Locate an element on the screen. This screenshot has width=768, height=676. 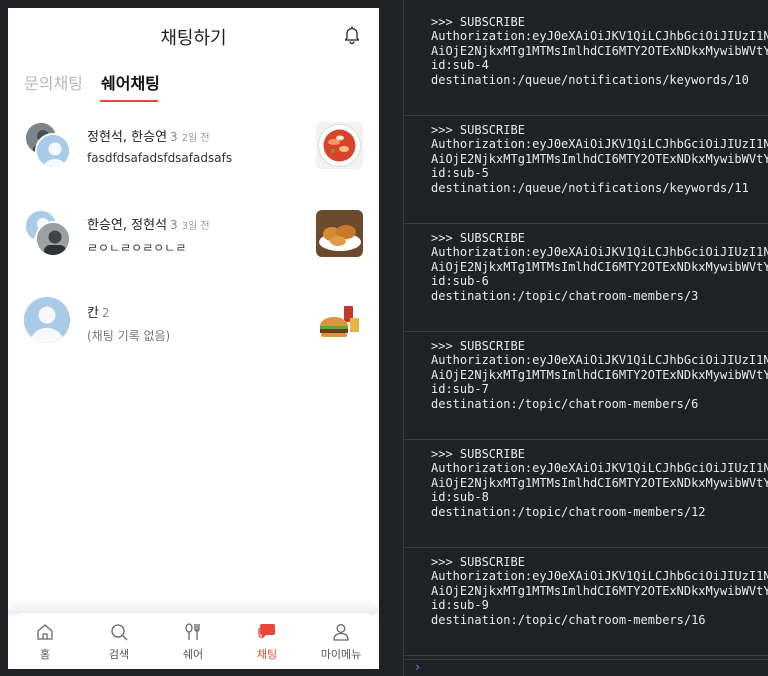
chat-time: 2일 전 is located at coordinates (195, 138).